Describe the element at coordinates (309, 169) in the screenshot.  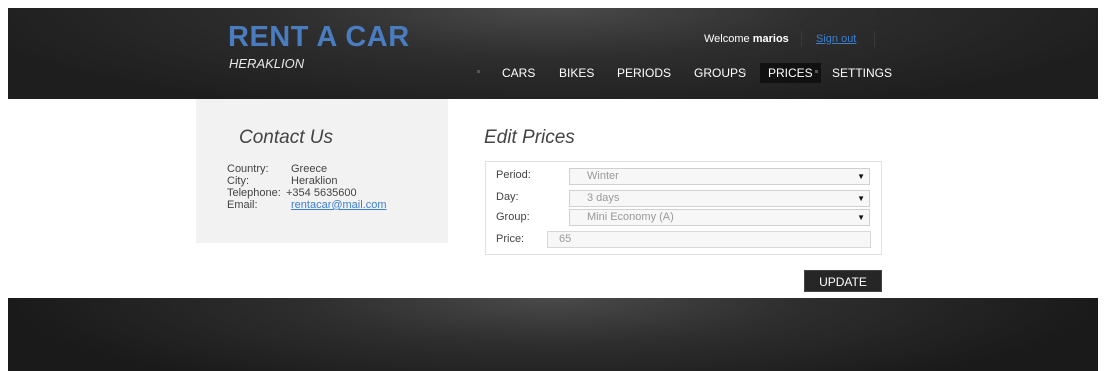
I see `country-value: Greece` at that location.